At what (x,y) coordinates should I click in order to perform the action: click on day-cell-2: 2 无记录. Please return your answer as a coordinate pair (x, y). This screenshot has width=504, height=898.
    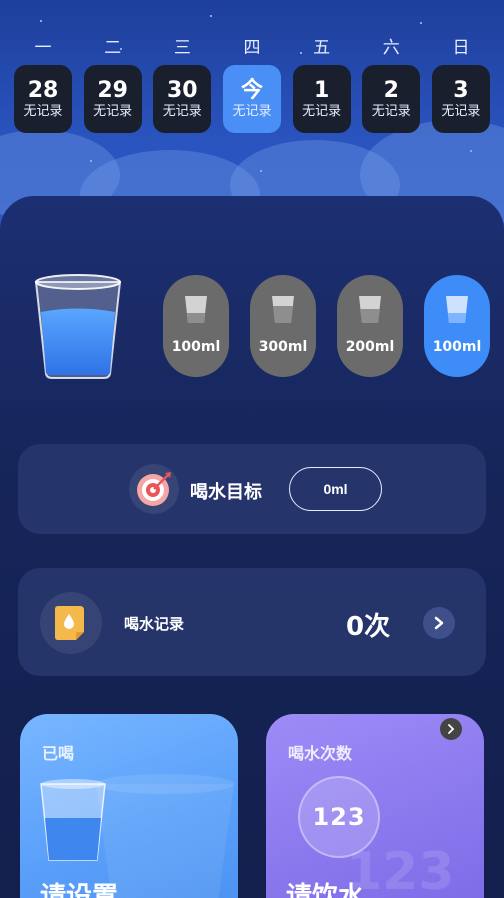
    Looking at the image, I should click on (391, 99).